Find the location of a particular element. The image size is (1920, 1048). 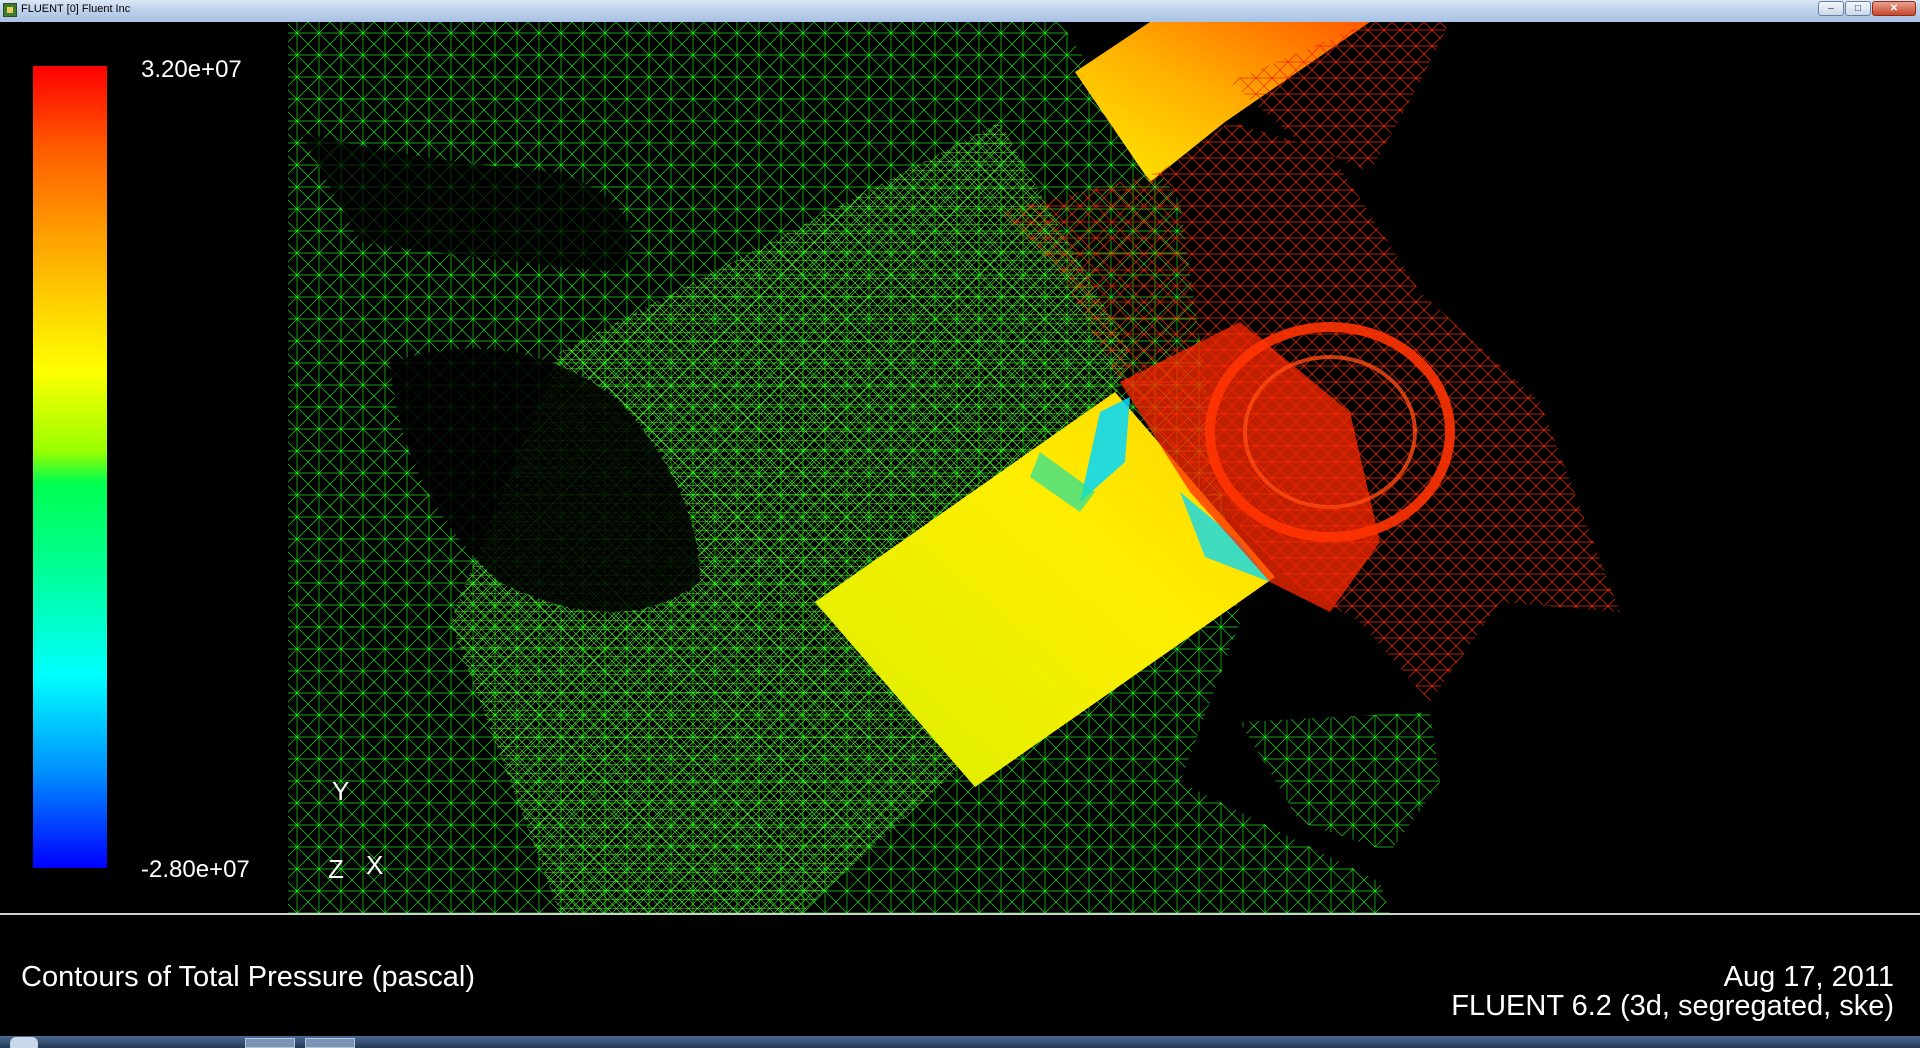

os-taskbar is located at coordinates (960, 1042).